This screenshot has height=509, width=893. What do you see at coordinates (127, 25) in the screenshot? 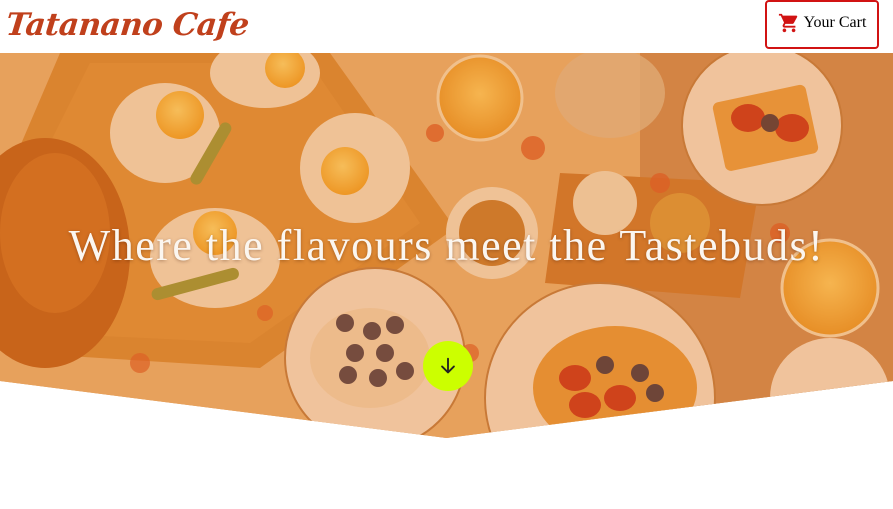
I see `brand-logo: Tatanano Cafe` at bounding box center [127, 25].